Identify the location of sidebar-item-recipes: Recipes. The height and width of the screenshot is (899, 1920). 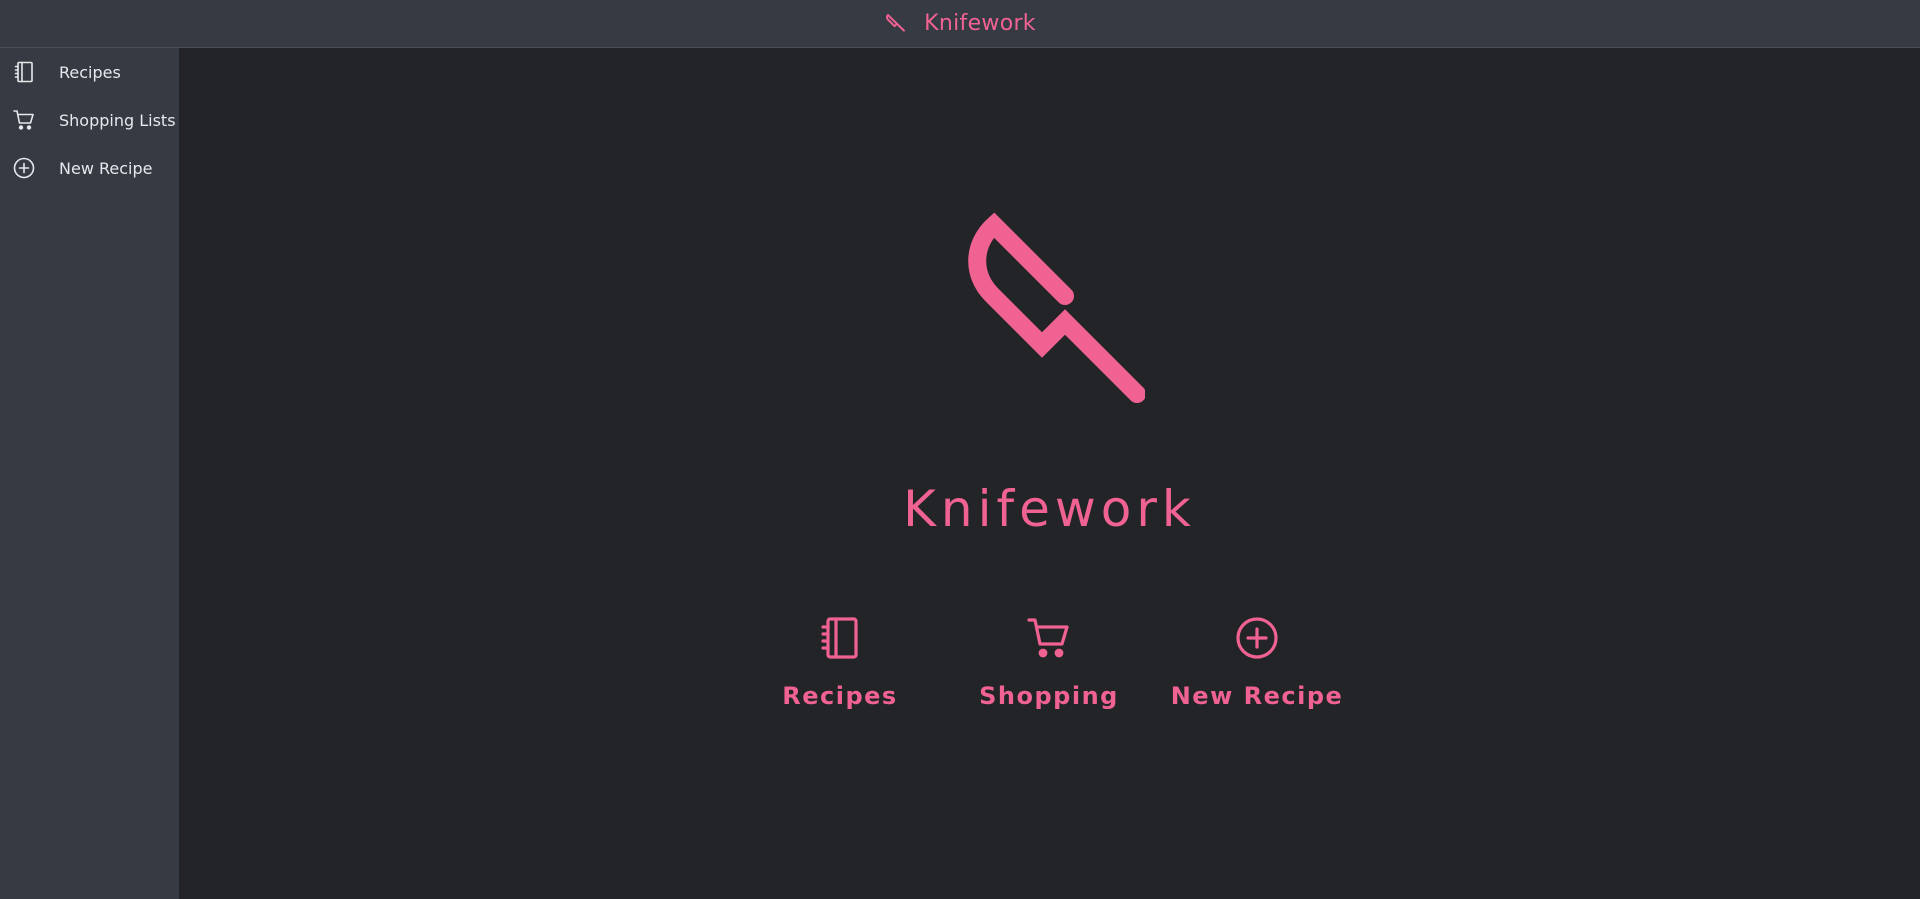
(89, 72).